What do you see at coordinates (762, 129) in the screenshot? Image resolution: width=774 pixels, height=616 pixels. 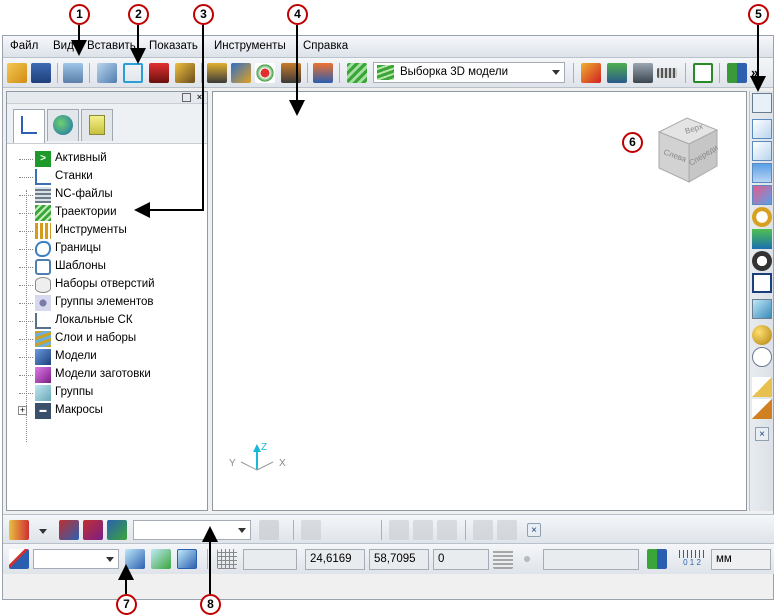 I see `view-iso1-icon` at bounding box center [762, 129].